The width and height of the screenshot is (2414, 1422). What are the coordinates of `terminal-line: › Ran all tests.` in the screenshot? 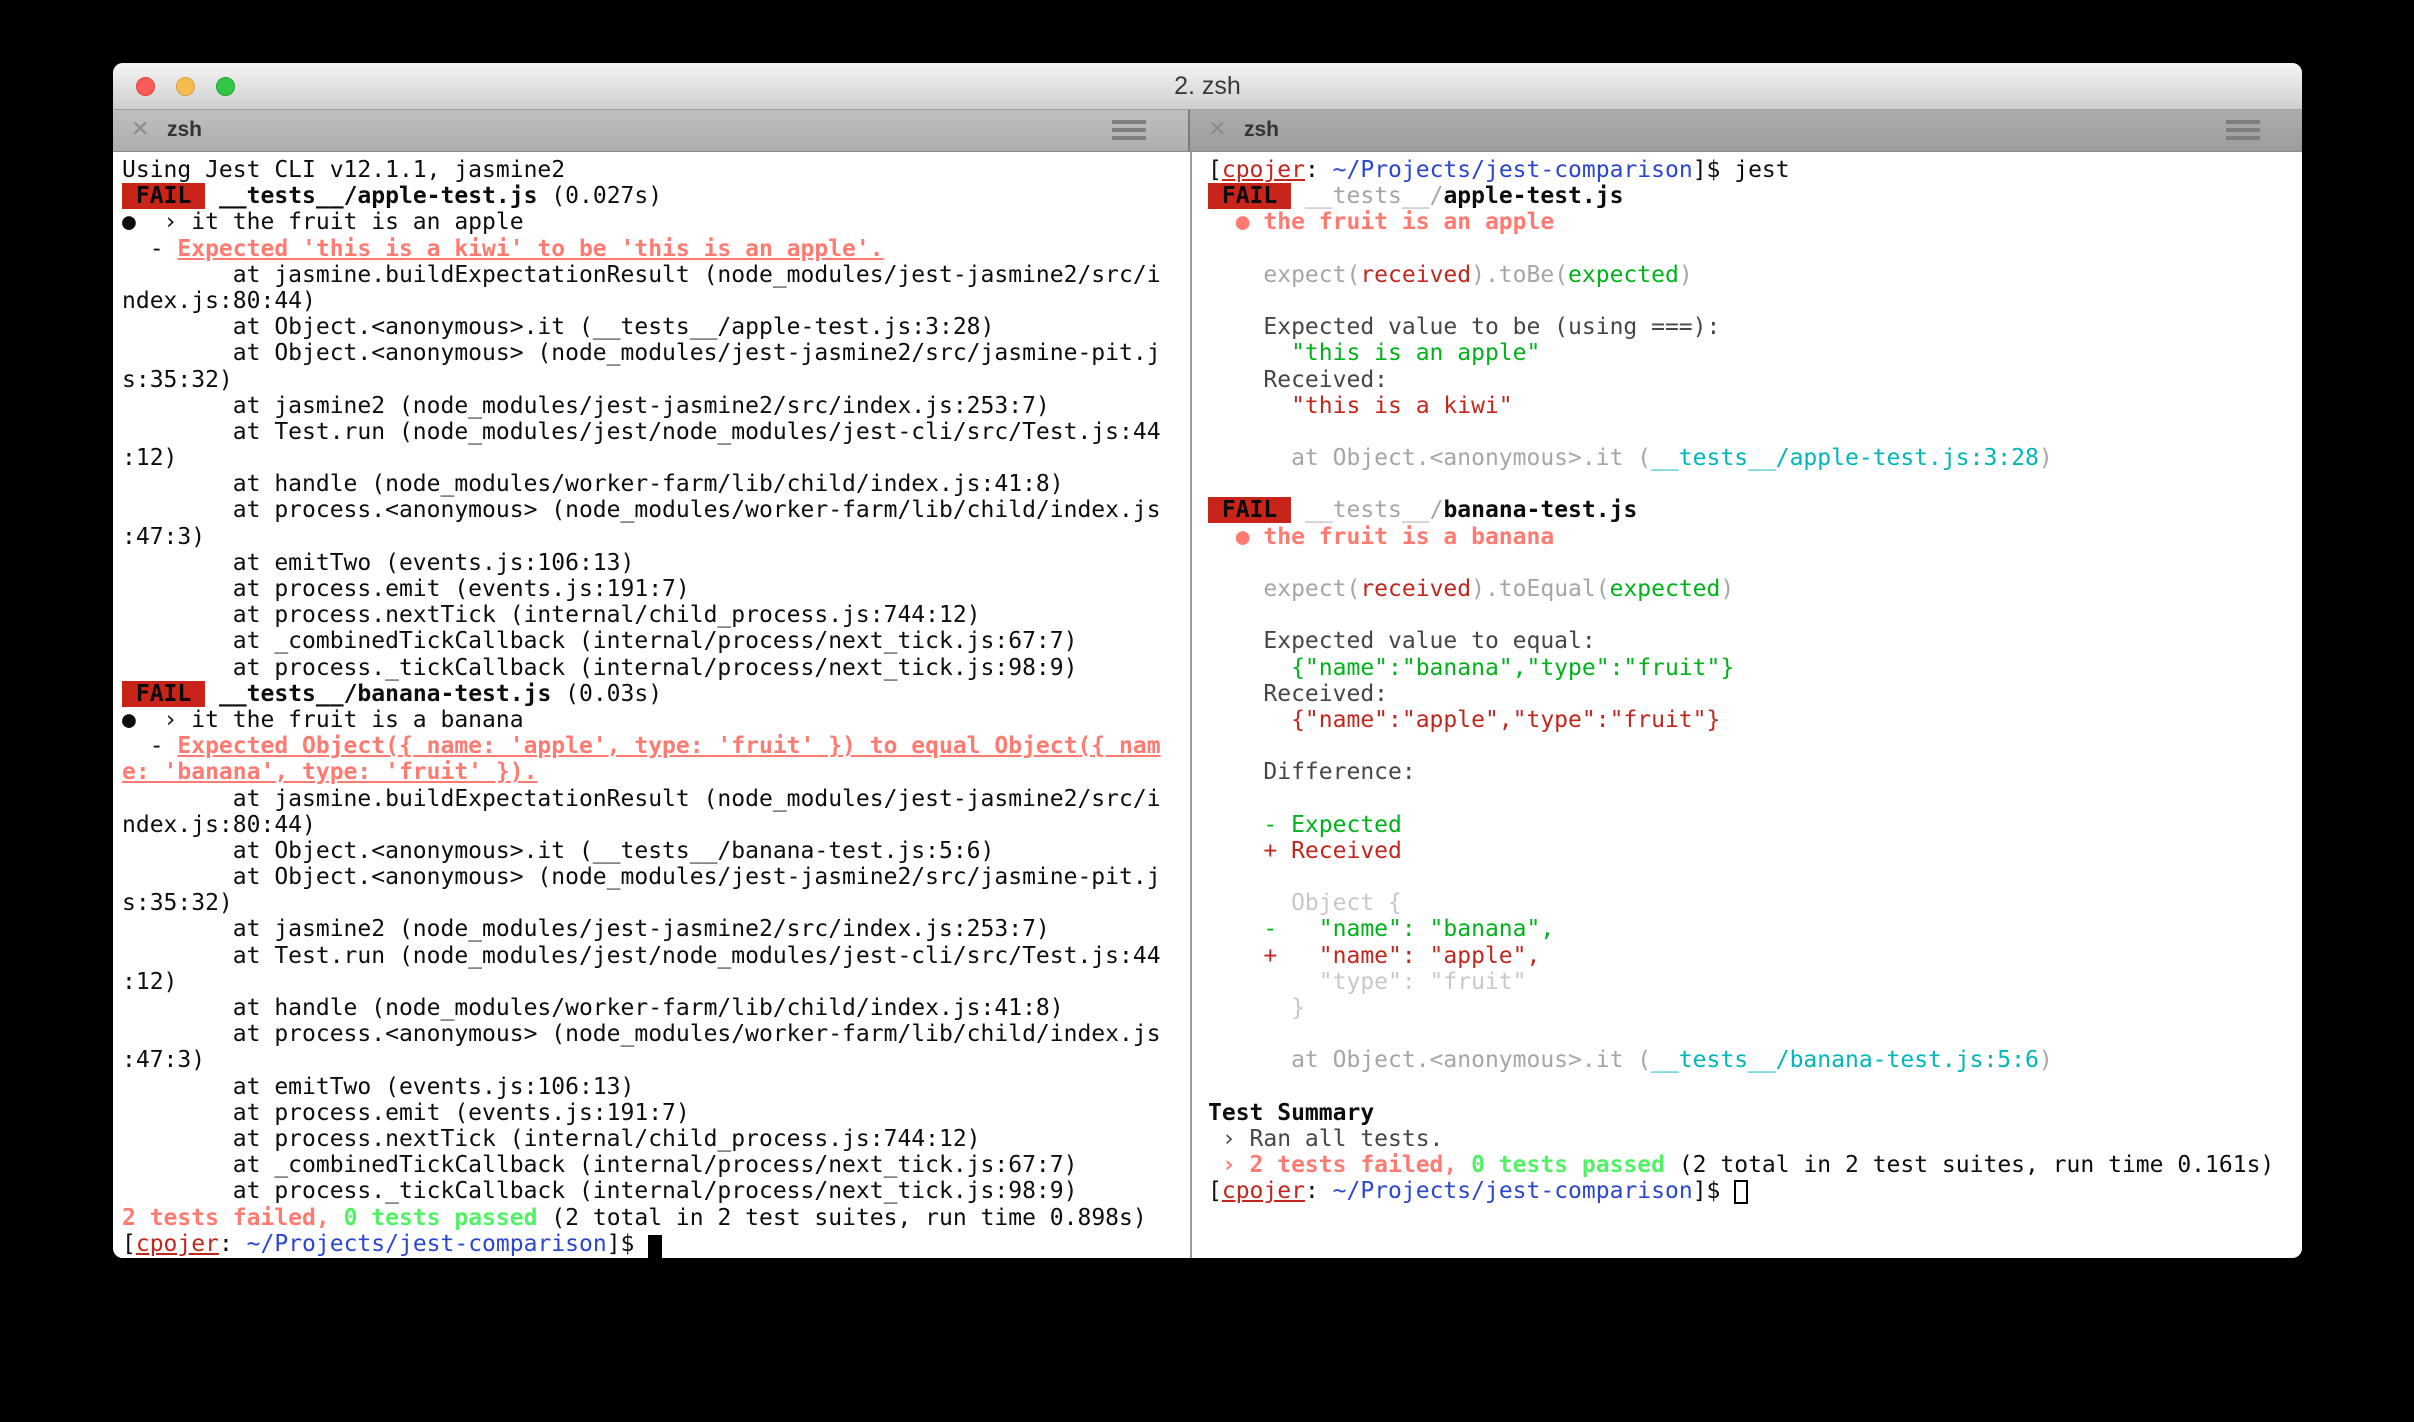 It's located at (1755, 1139).